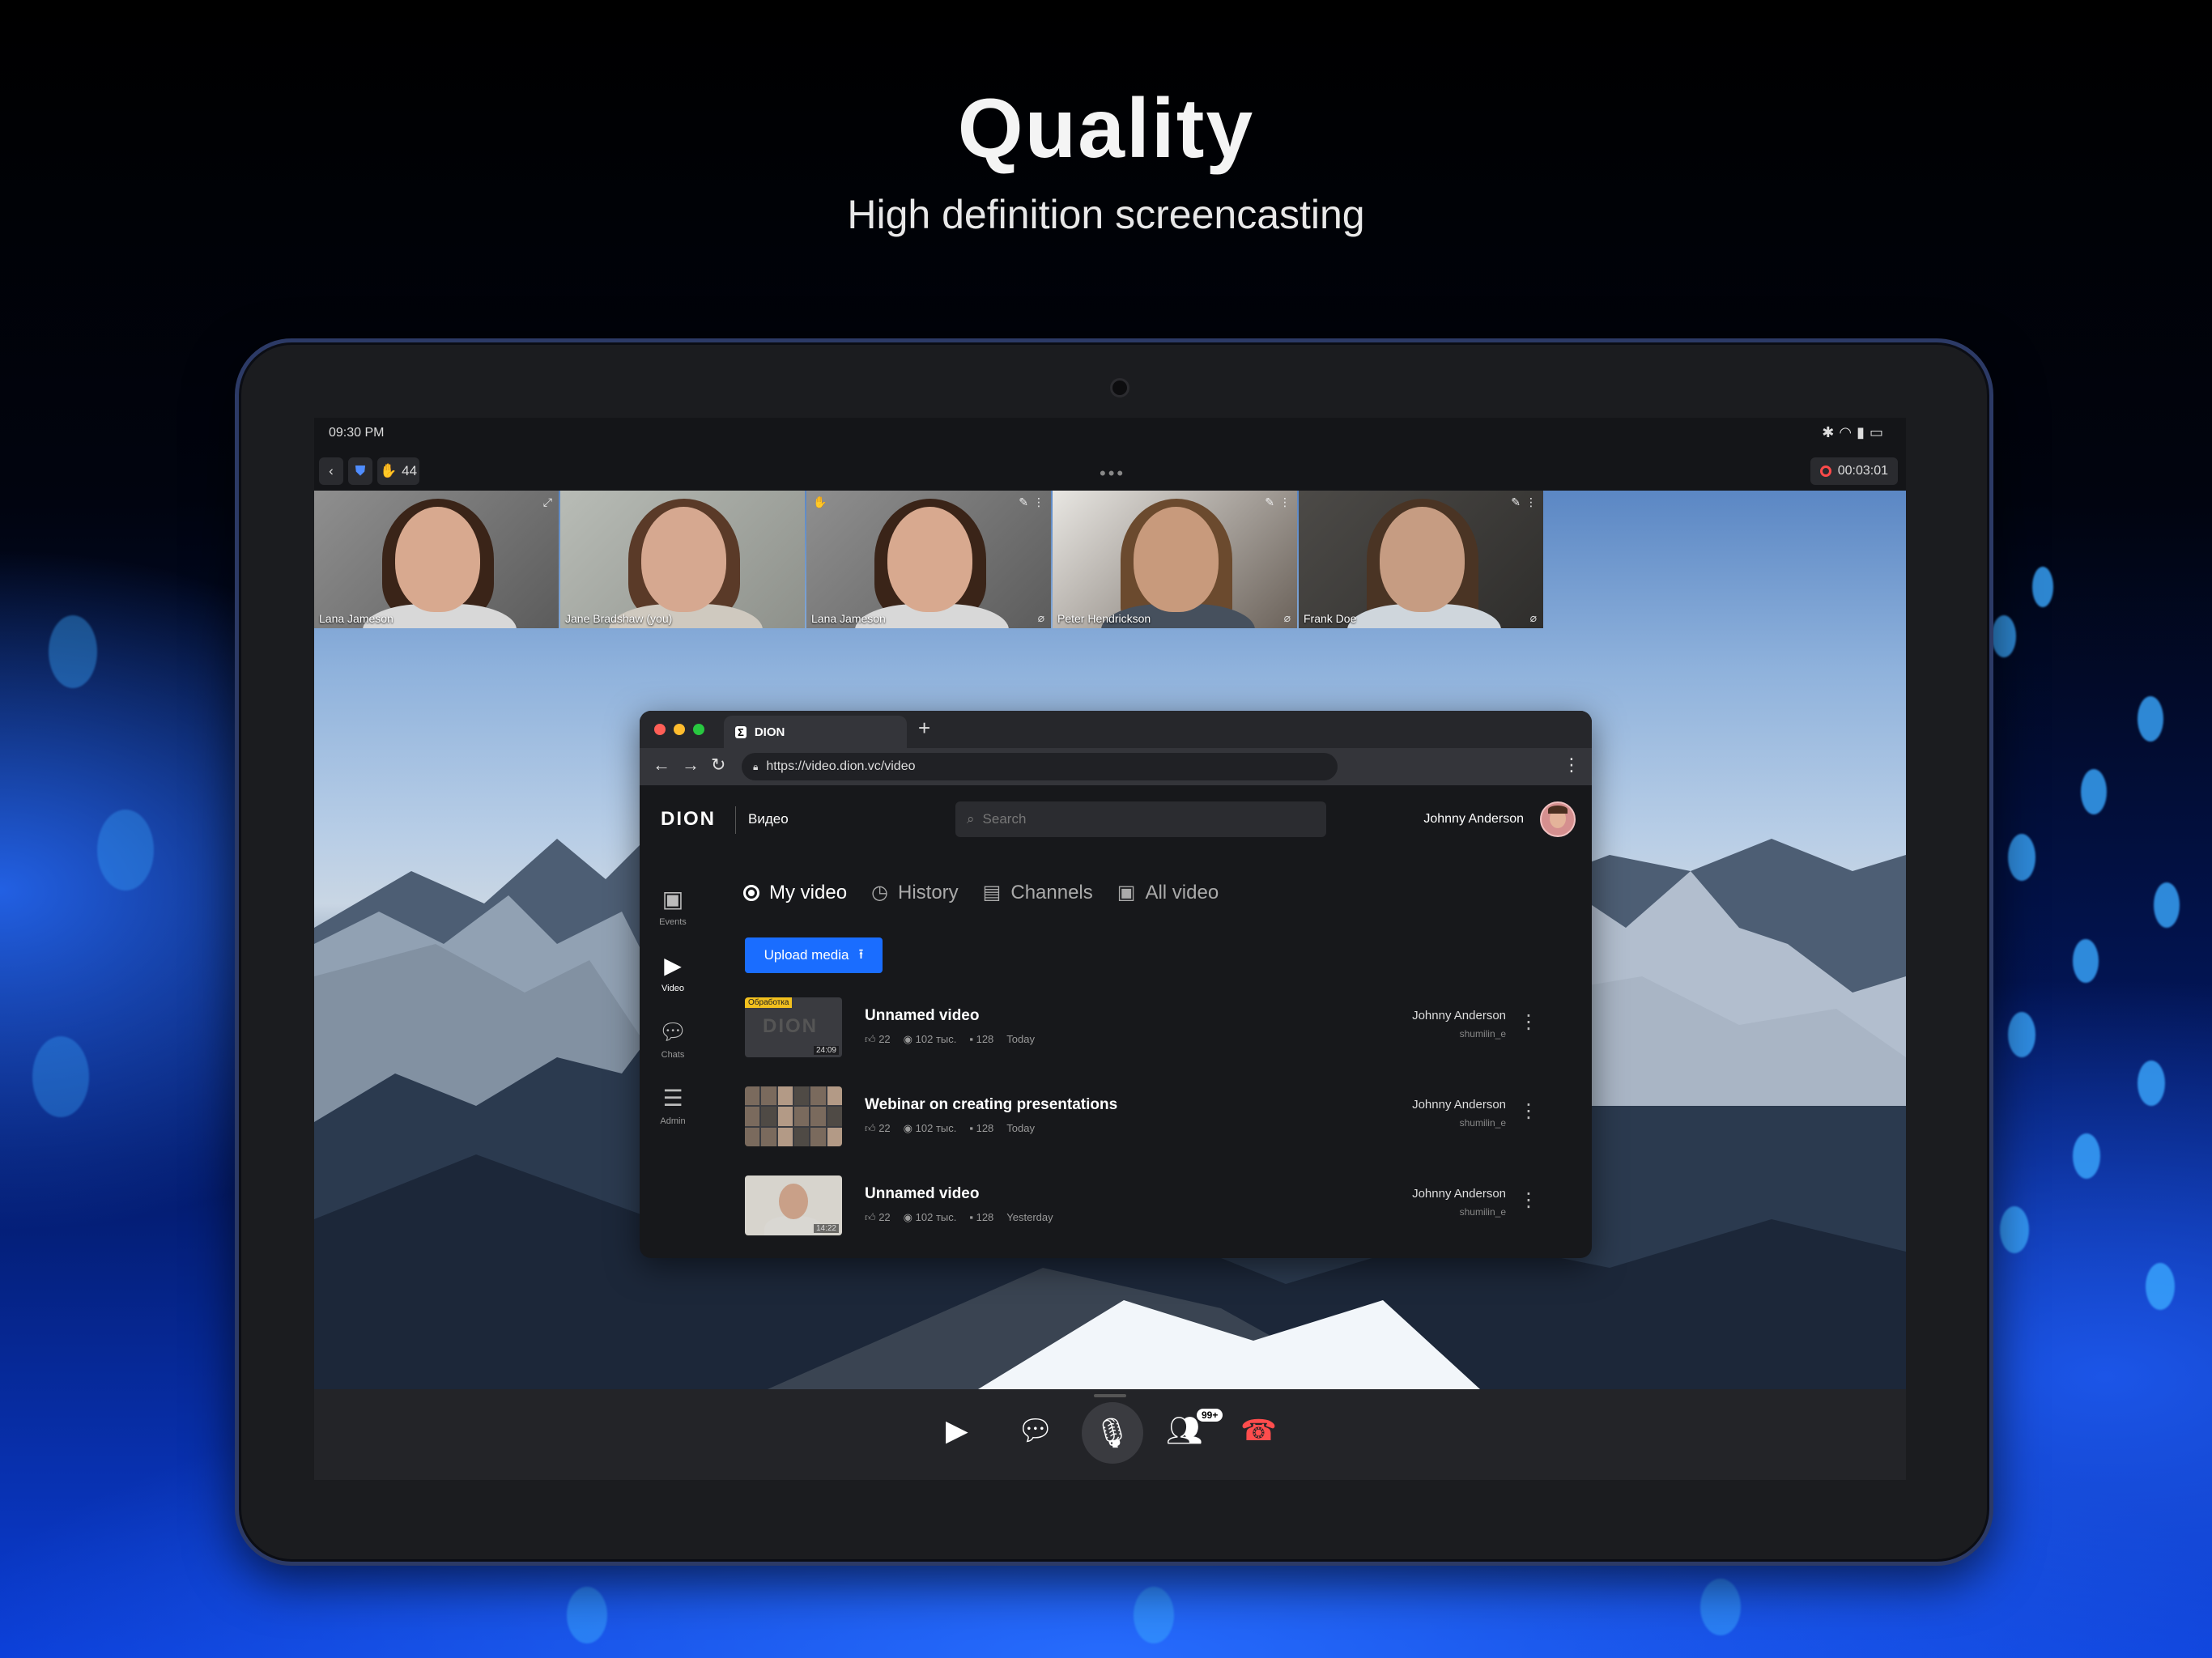 This screenshot has height=1658, width=2212. Describe the element at coordinates (673, 1031) in the screenshot. I see `chat-icon: 💬︎` at that location.